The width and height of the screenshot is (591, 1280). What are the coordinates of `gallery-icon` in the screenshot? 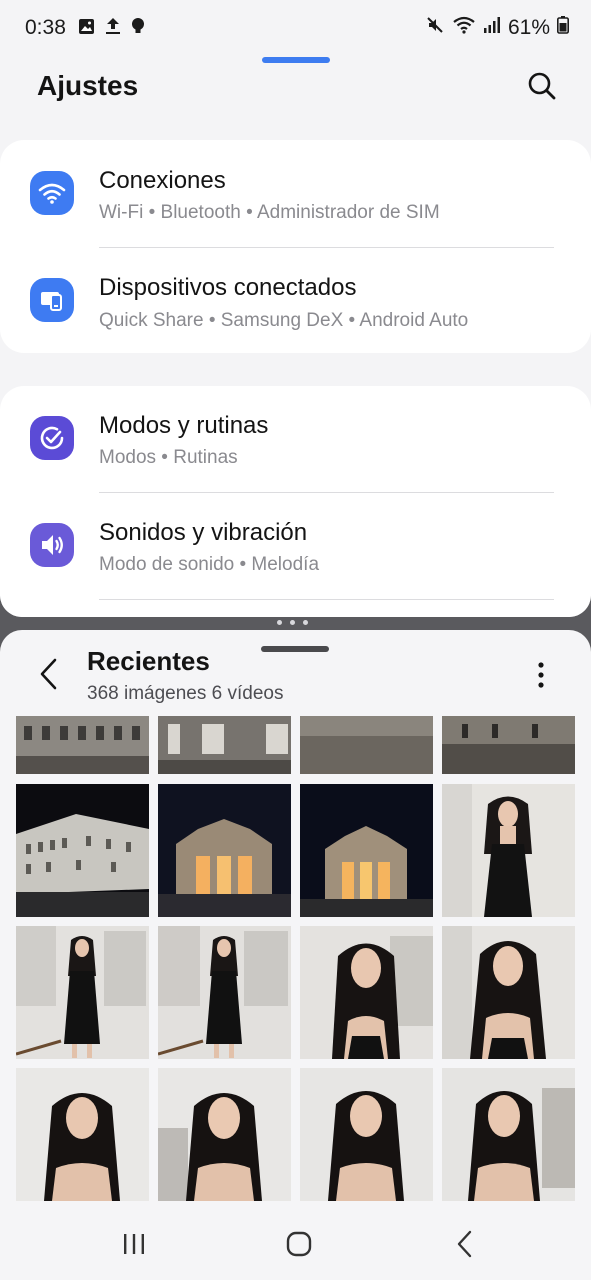 It's located at (86, 29).